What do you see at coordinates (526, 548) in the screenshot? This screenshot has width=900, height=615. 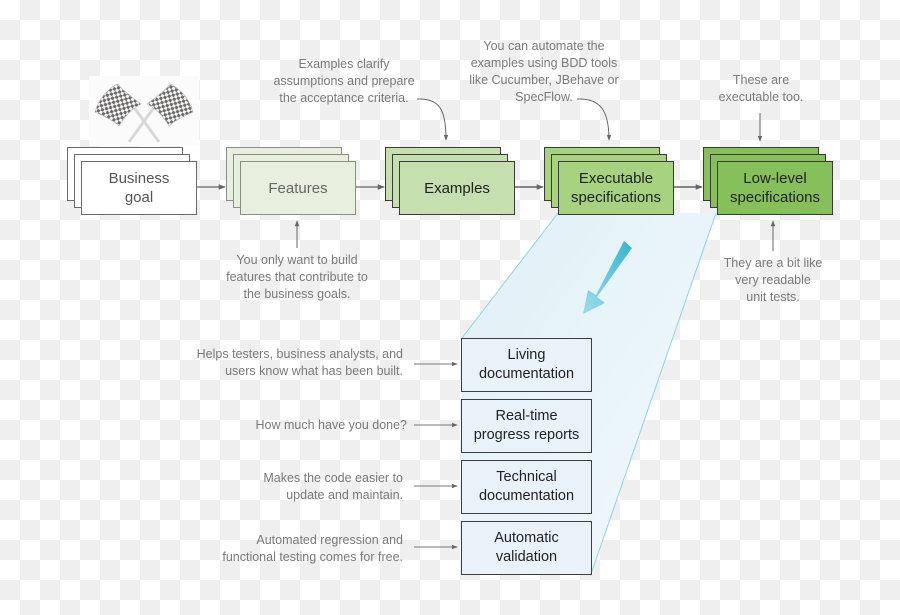 I see `output-automatic-validation: Automatic validation` at bounding box center [526, 548].